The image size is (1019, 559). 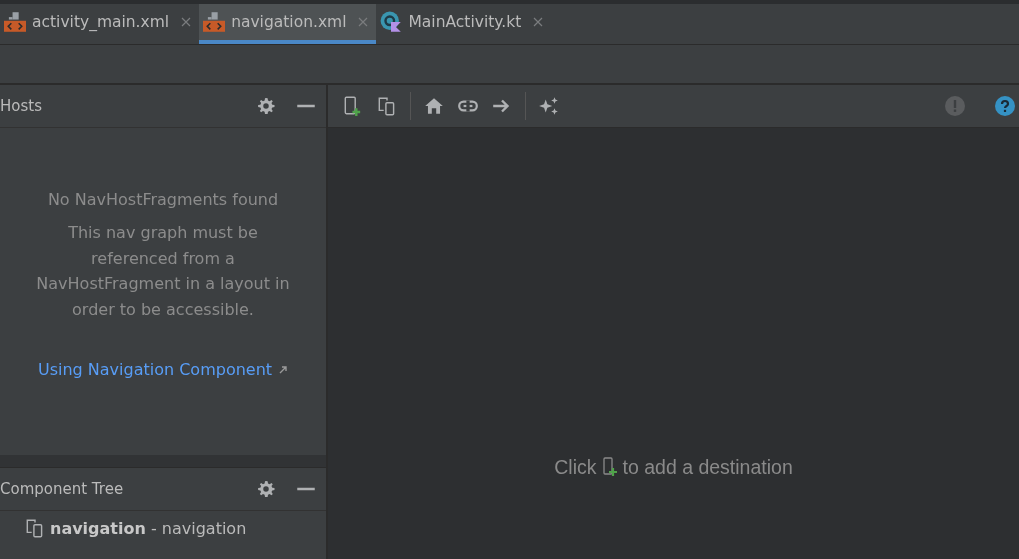 I want to click on panel-title: Component Tree, so click(x=62, y=489).